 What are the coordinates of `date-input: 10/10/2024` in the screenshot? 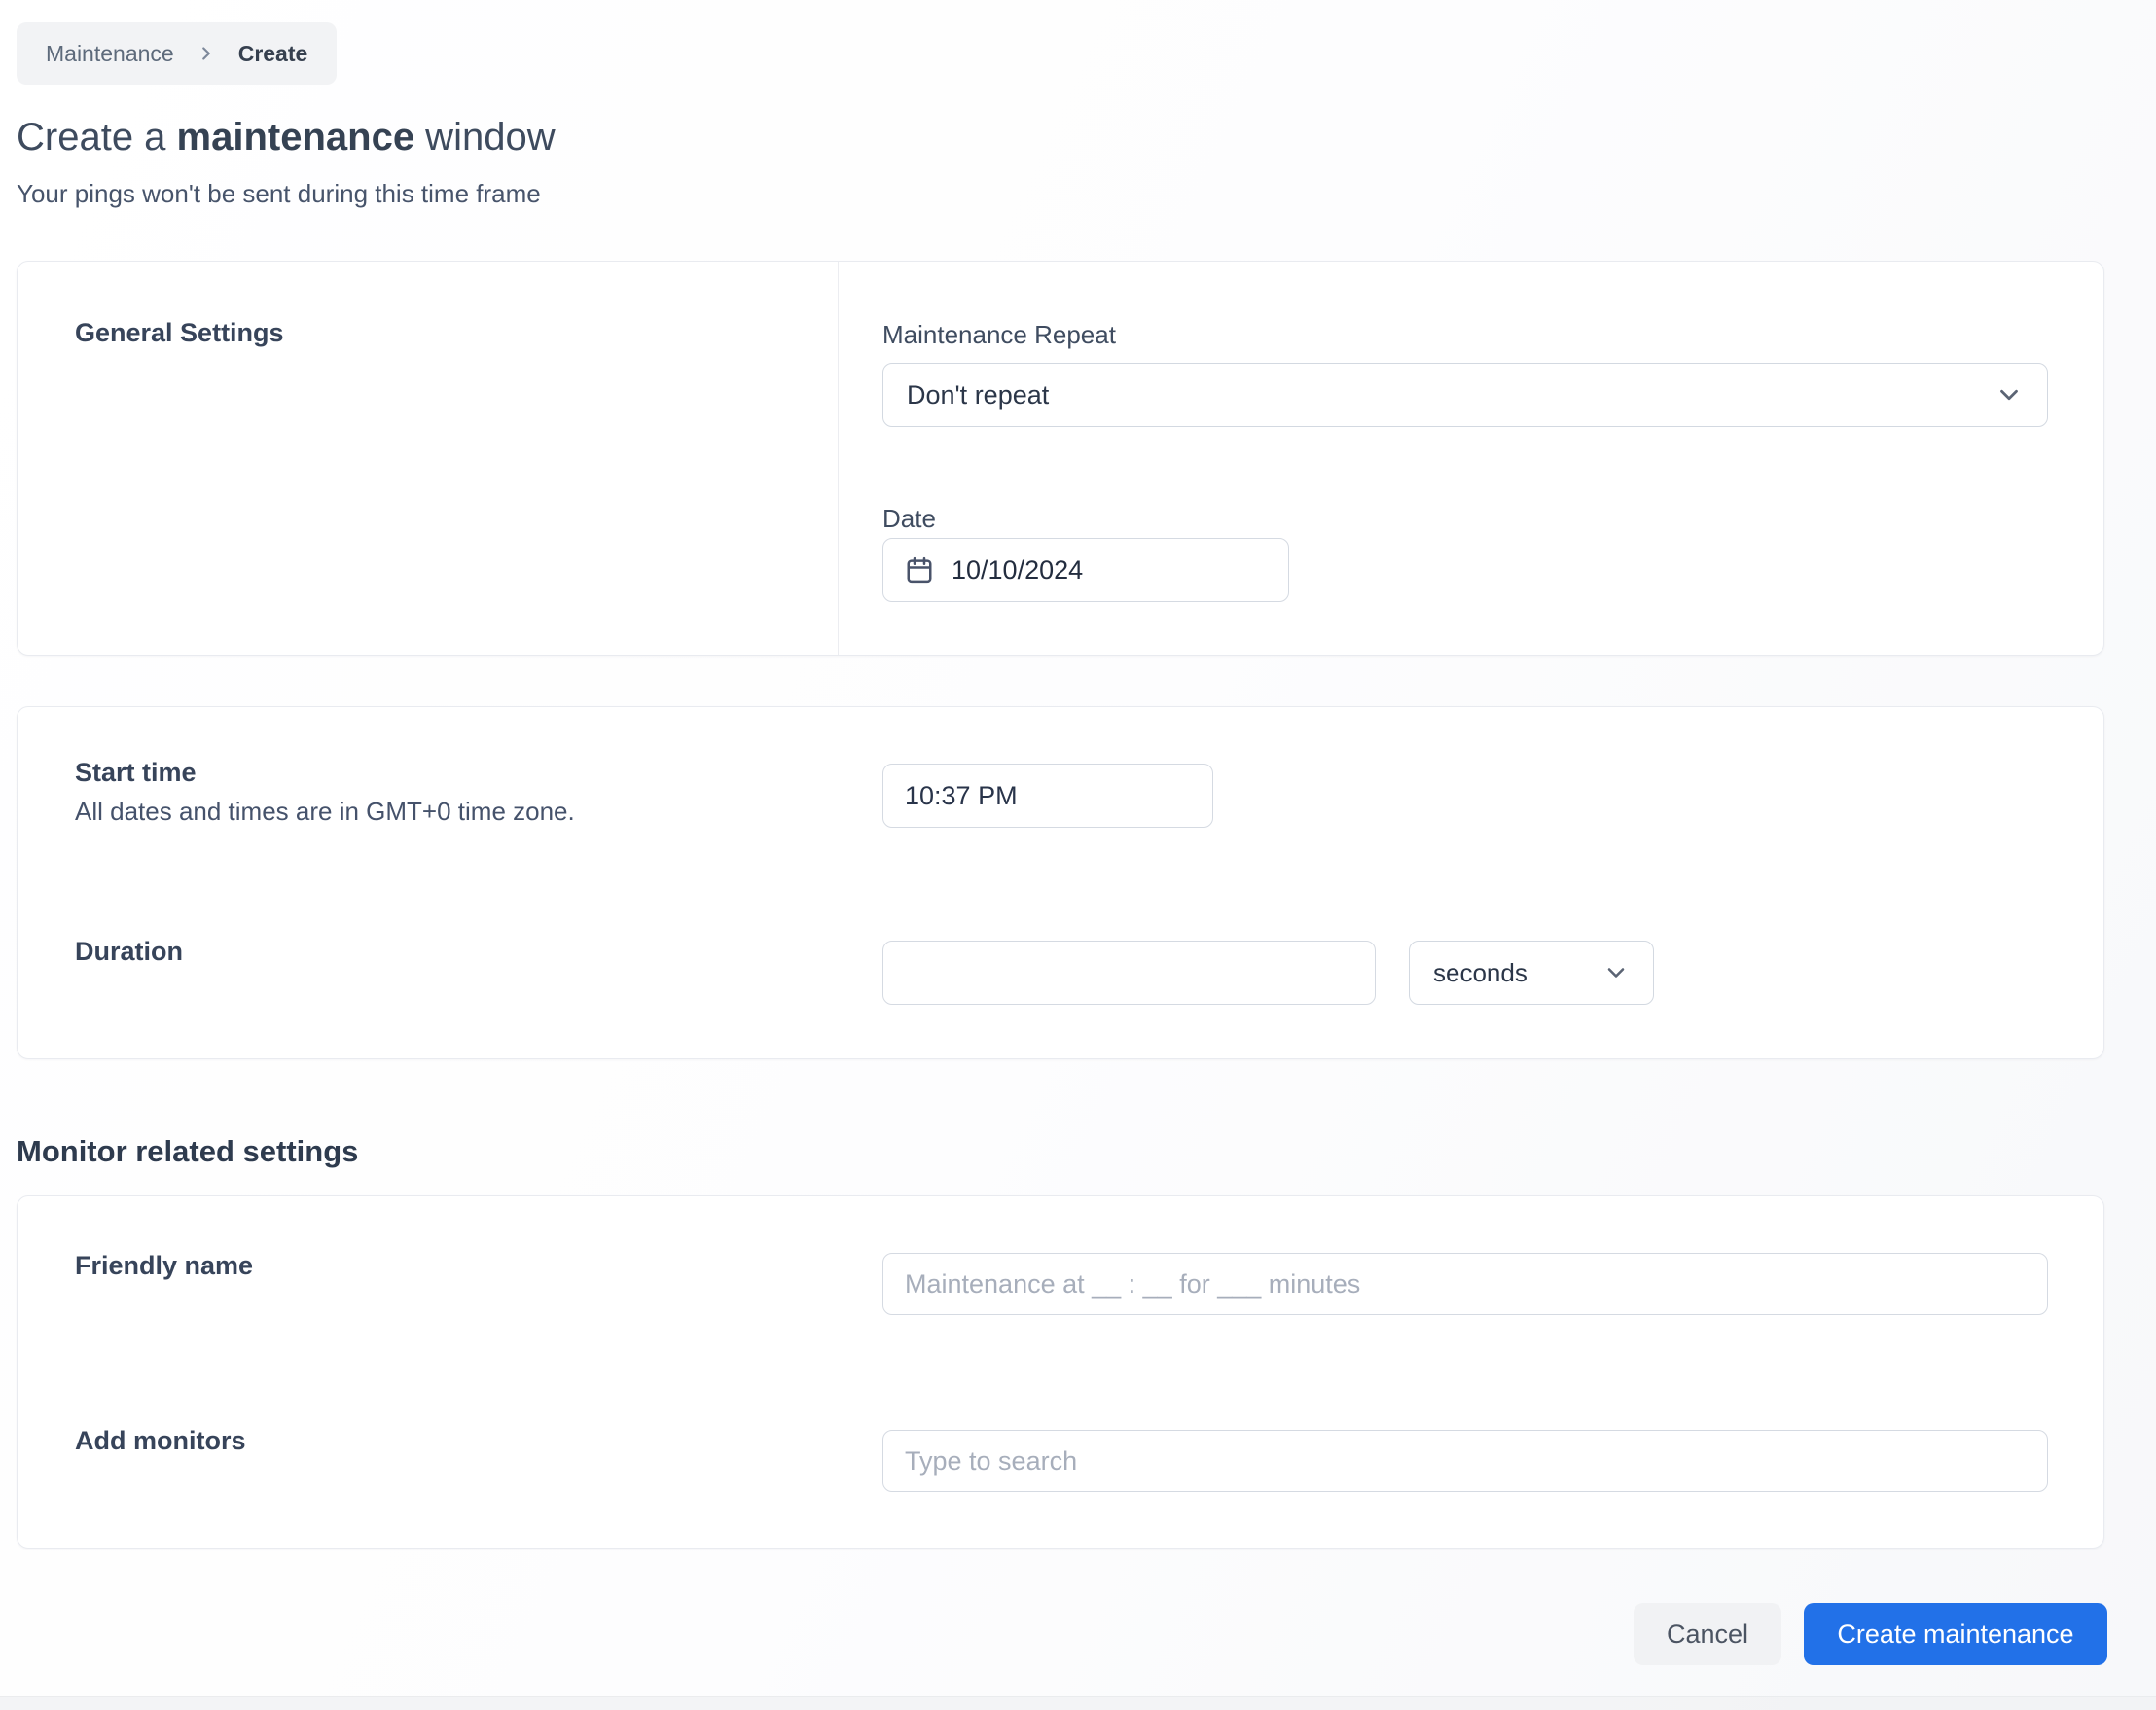 It's located at (1085, 570).